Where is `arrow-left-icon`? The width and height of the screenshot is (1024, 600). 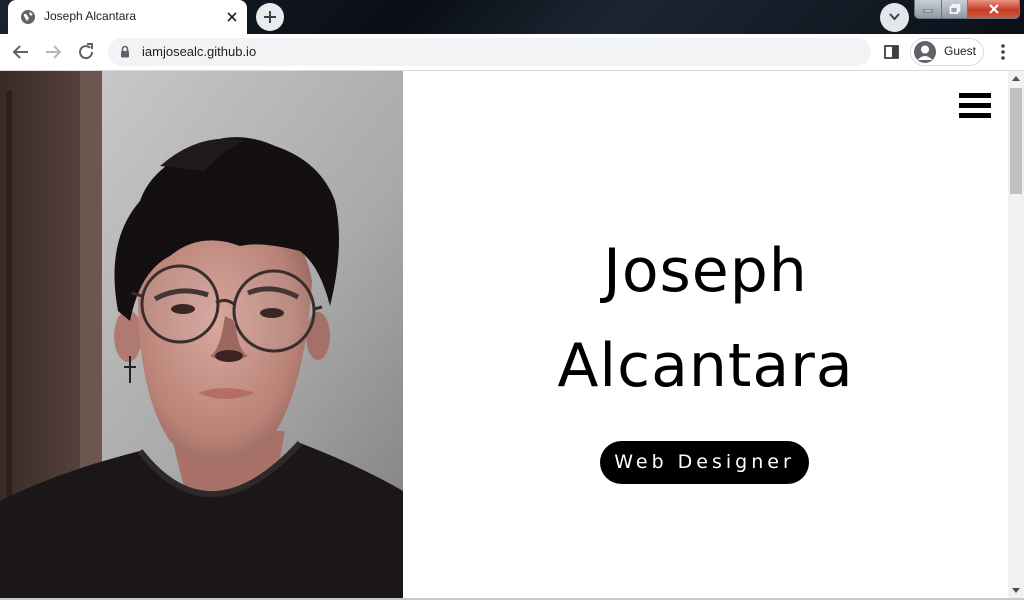 arrow-left-icon is located at coordinates (21, 52).